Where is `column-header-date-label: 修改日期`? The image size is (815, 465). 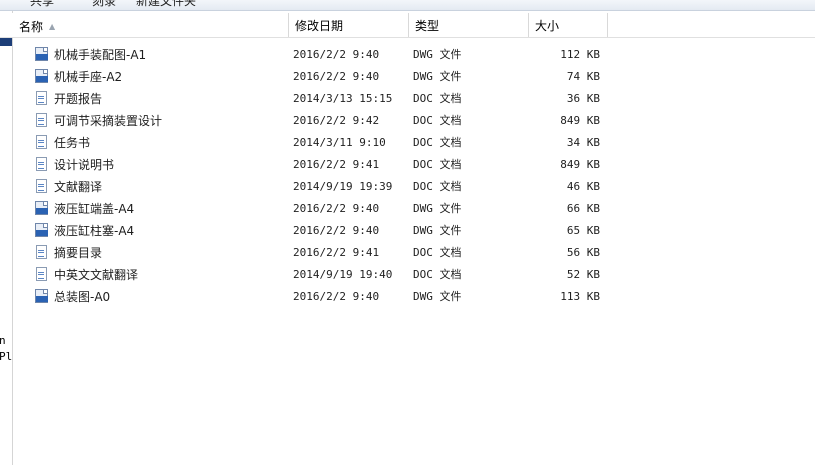 column-header-date-label: 修改日期 is located at coordinates (319, 26).